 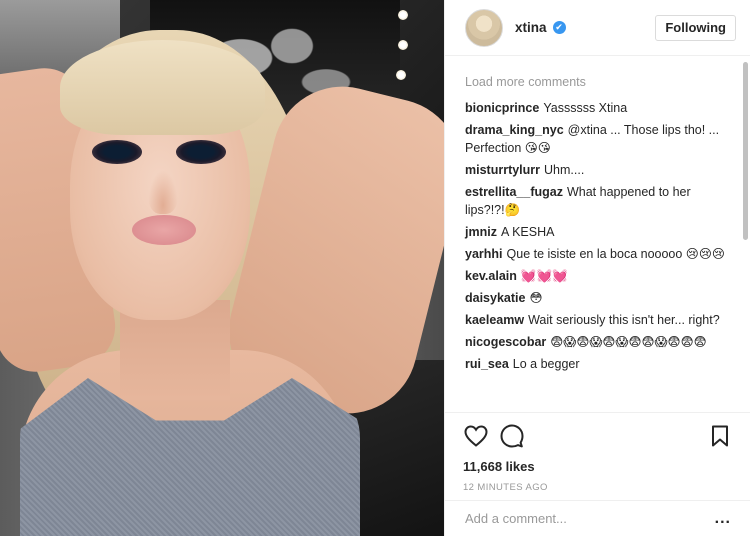 I want to click on comment-username: yarhhi, so click(x=484, y=254).